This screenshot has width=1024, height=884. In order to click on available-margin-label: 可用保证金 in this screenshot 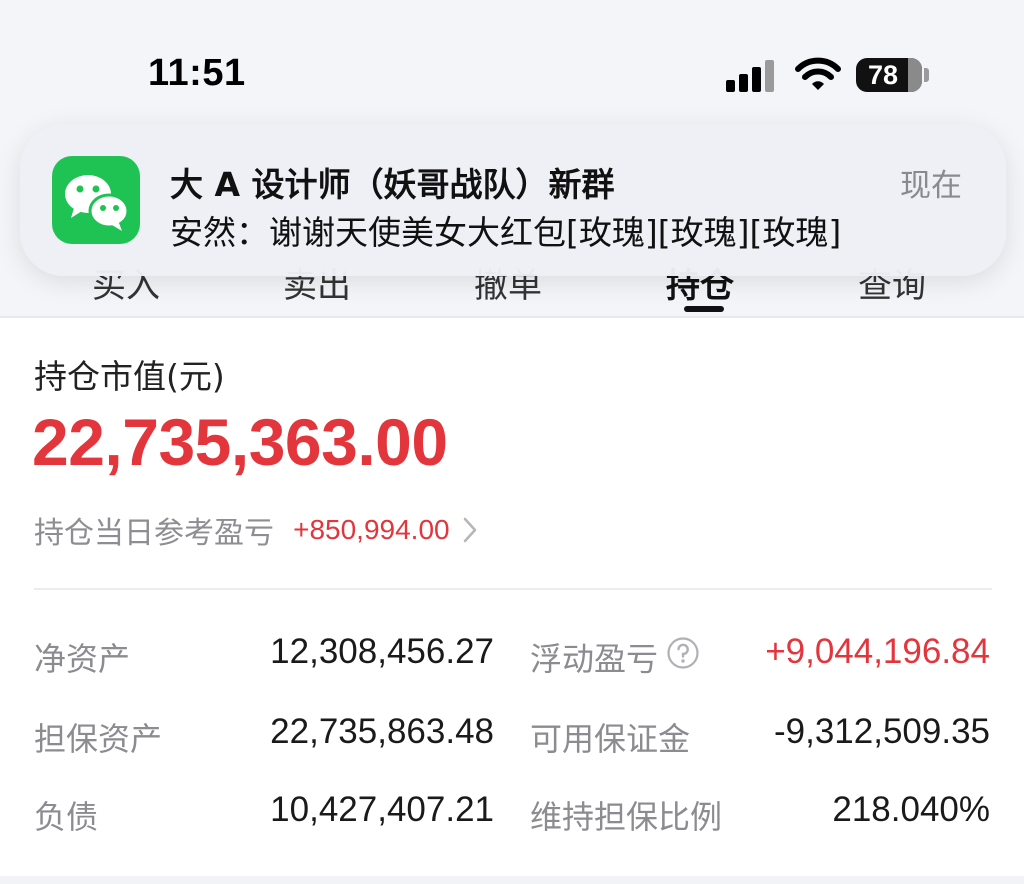, I will do `click(610, 739)`.